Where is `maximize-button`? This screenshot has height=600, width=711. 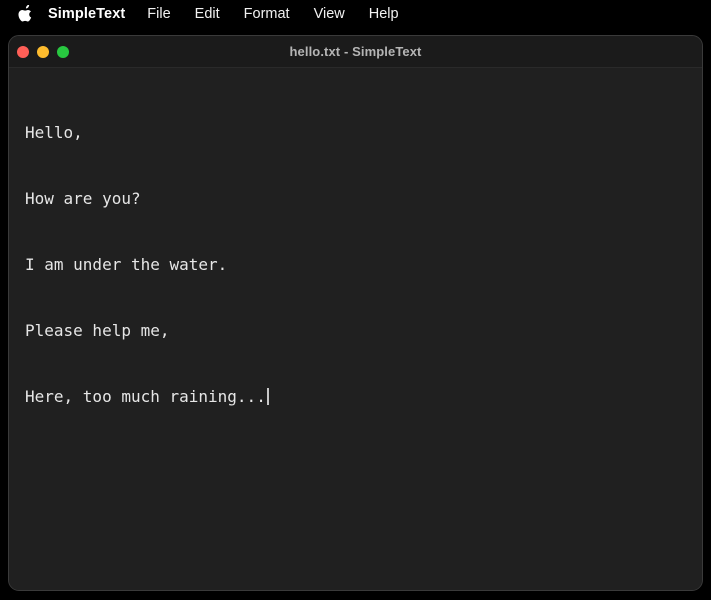 maximize-button is located at coordinates (63, 51).